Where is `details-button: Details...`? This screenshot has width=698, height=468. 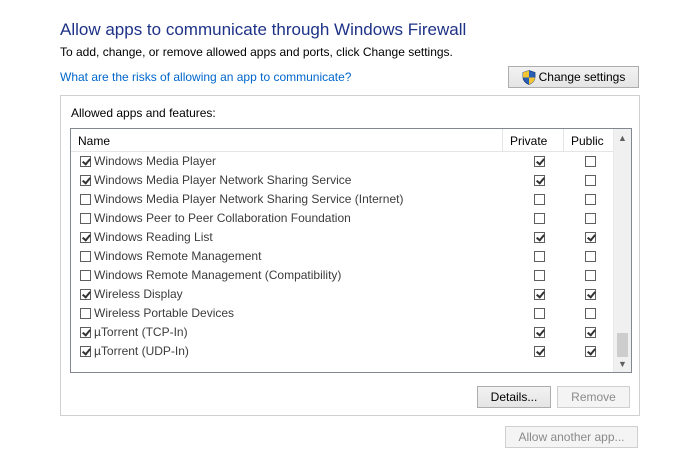 details-button: Details... is located at coordinates (514, 397).